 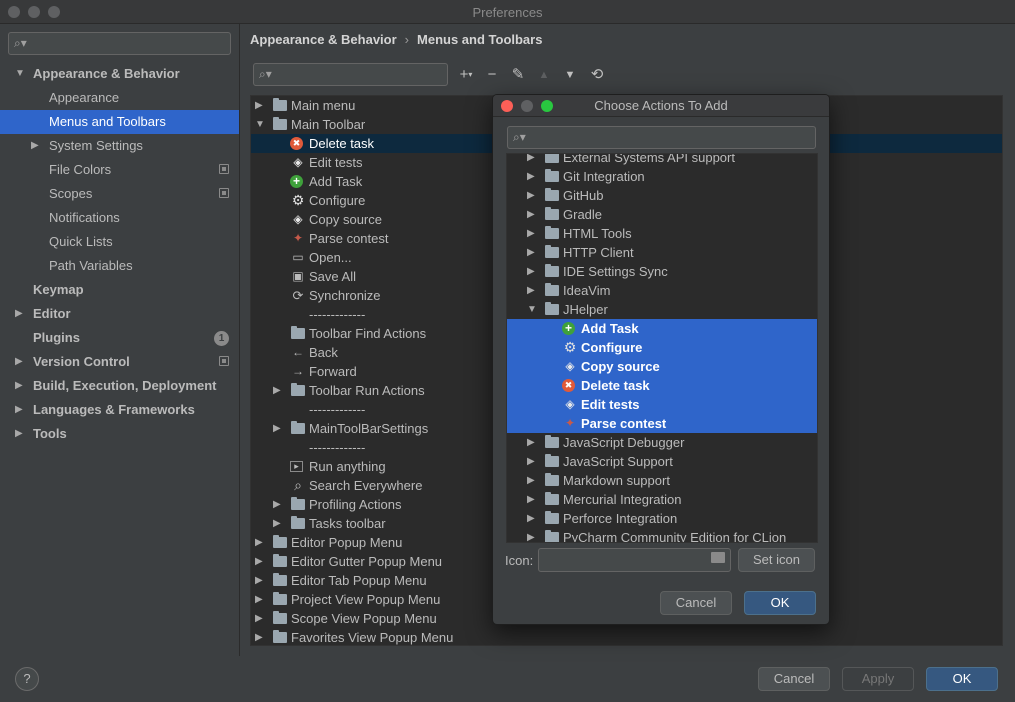 I want to click on action-item-markdown-support: ▶ Markdown support, so click(x=662, y=480).